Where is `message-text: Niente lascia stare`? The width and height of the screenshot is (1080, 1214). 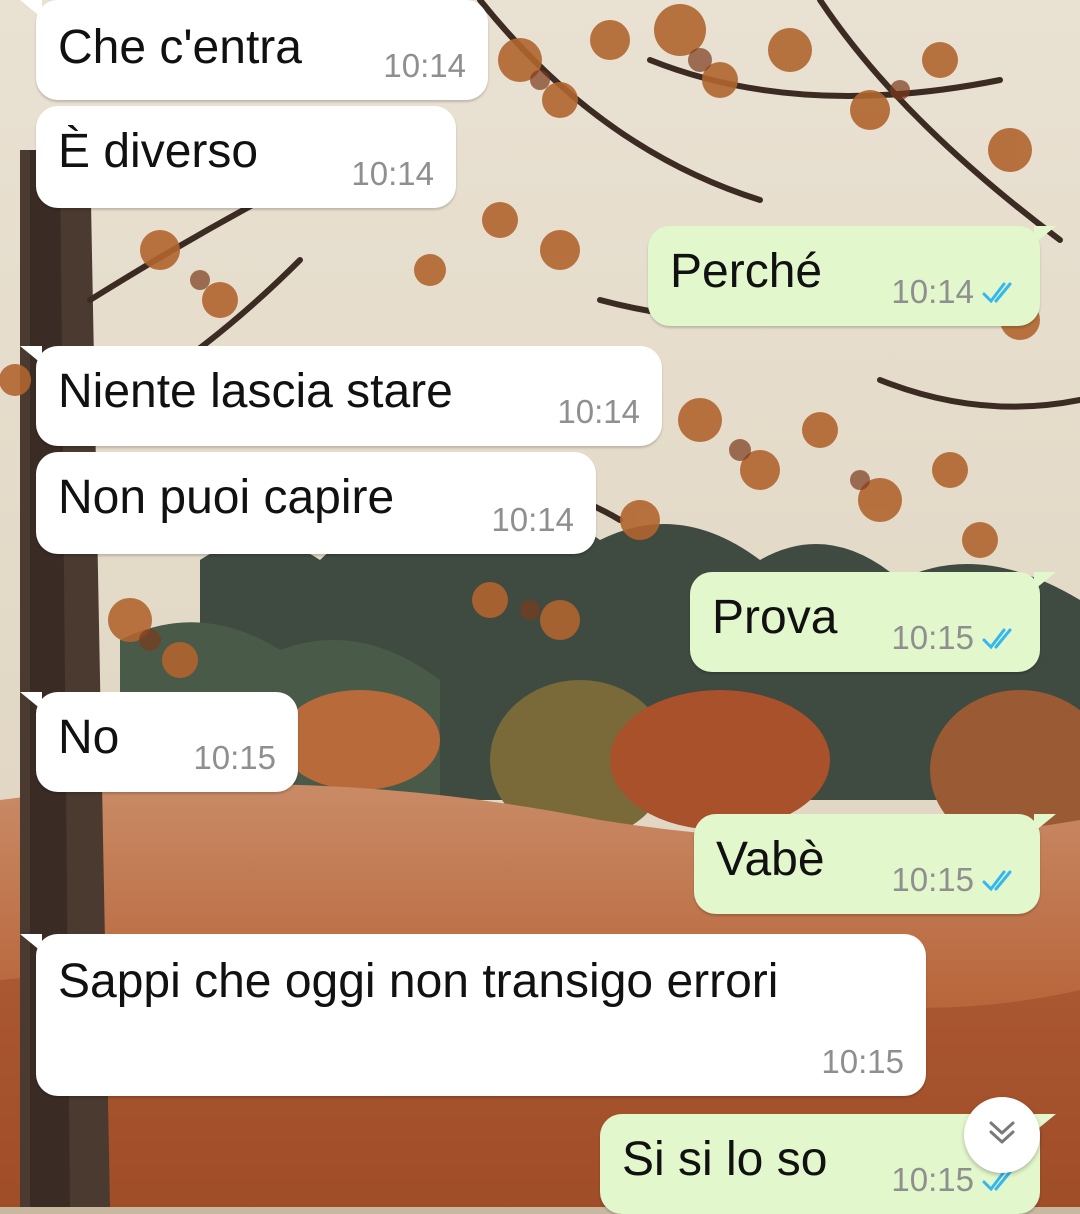 message-text: Niente lascia stare is located at coordinates (255, 391).